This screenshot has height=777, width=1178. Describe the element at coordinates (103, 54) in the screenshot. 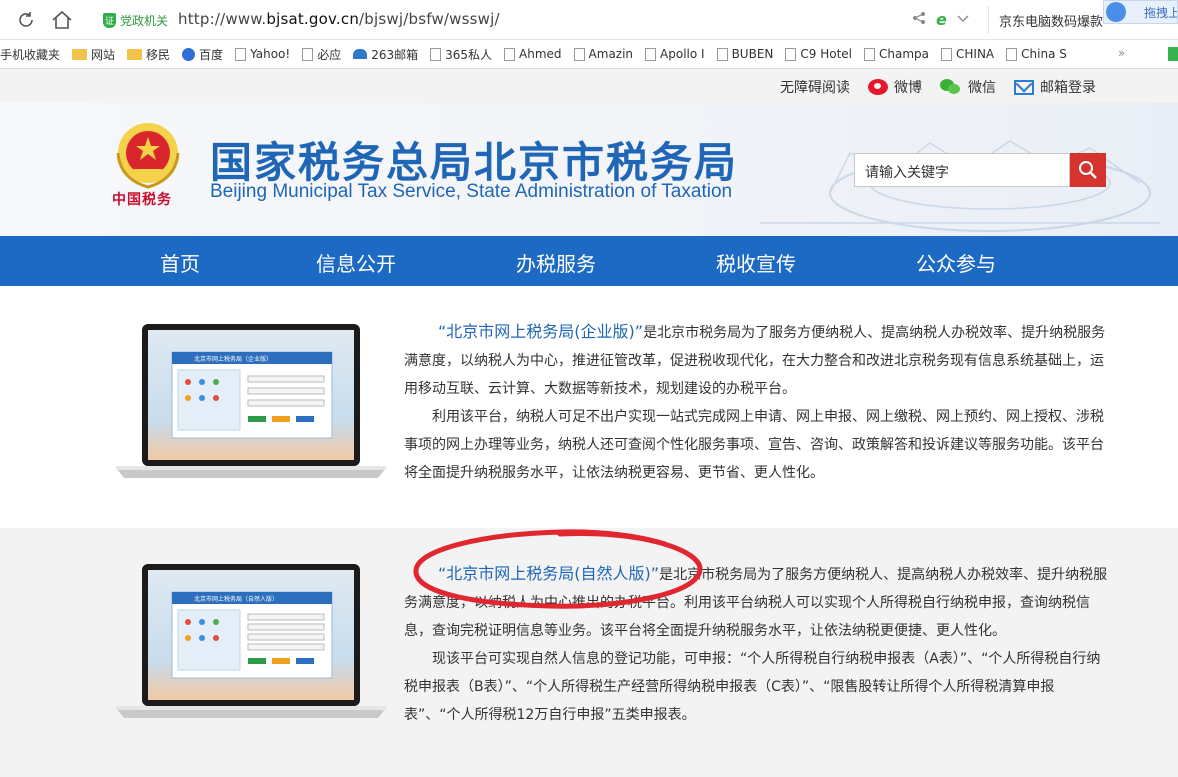

I see `bookmark-label: 网站` at that location.